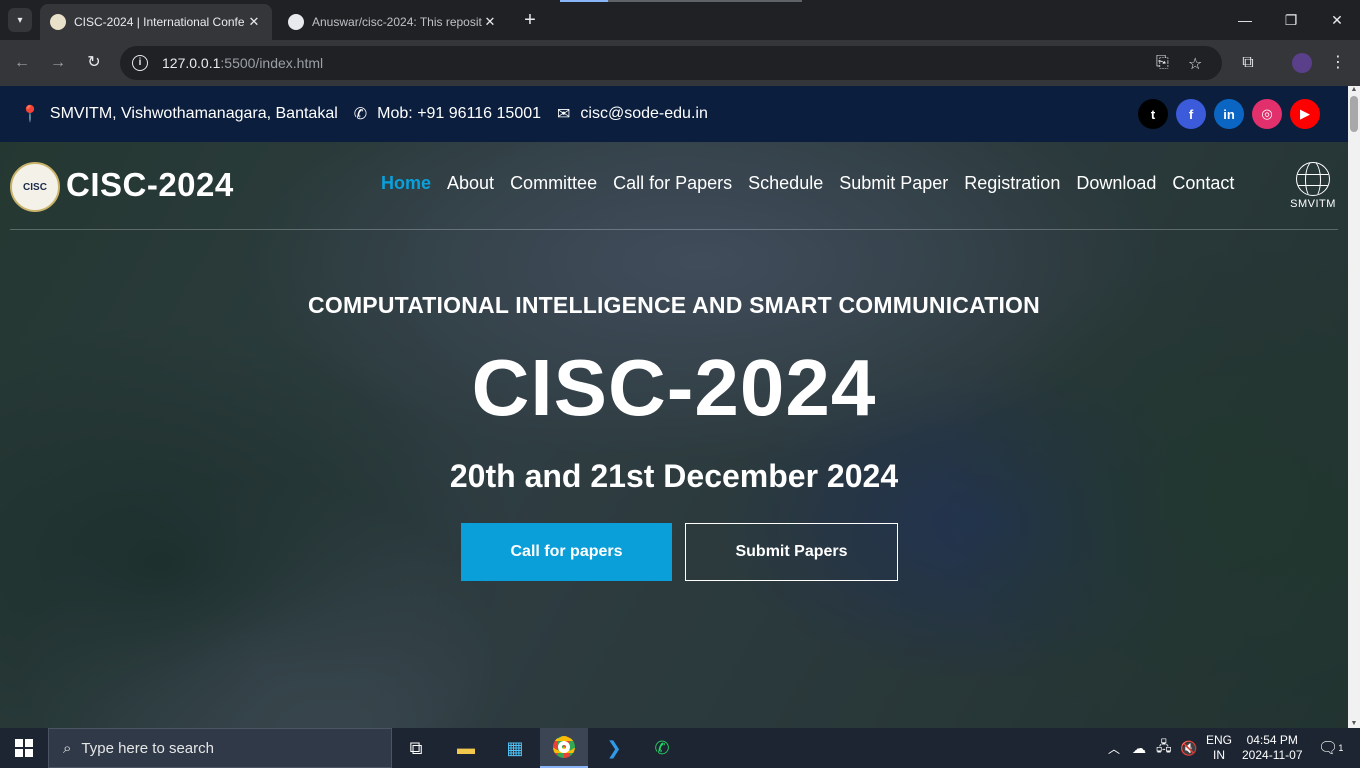 The image size is (1360, 768). Describe the element at coordinates (674, 229) in the screenshot. I see `navbar-divider` at that location.